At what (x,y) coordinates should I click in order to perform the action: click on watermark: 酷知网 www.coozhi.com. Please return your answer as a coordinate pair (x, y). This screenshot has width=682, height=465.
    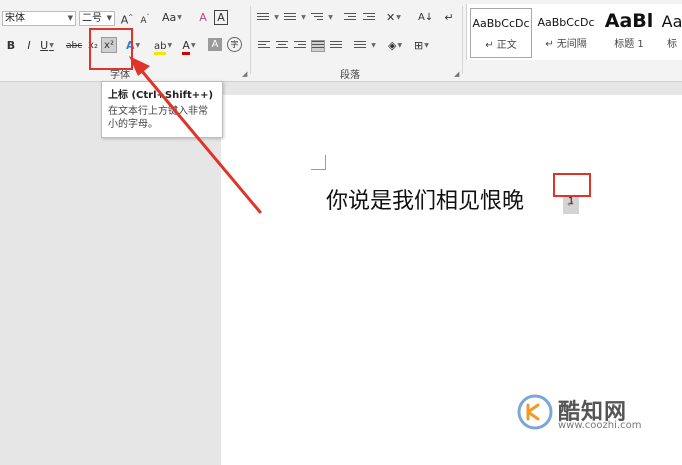
    Looking at the image, I should click on (586, 412).